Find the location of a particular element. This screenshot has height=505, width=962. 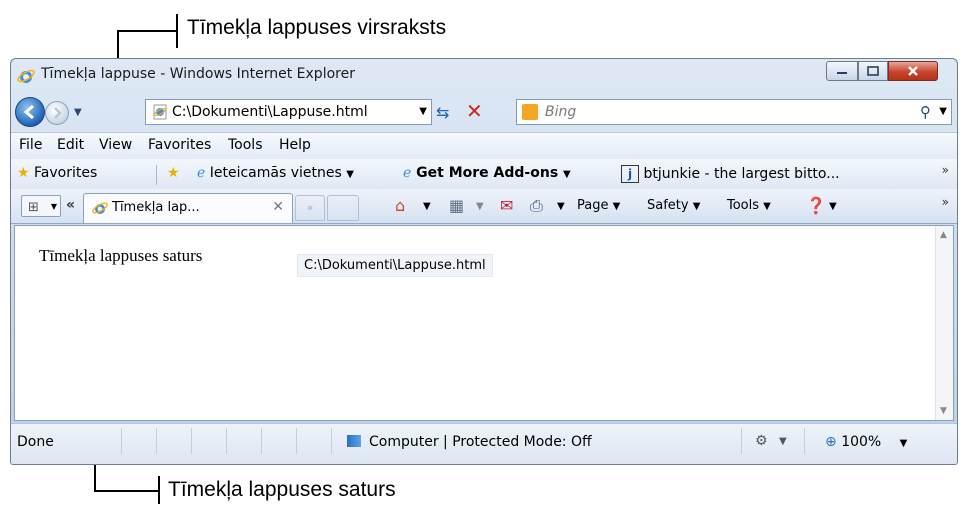

computer-zone-icon is located at coordinates (354, 441).